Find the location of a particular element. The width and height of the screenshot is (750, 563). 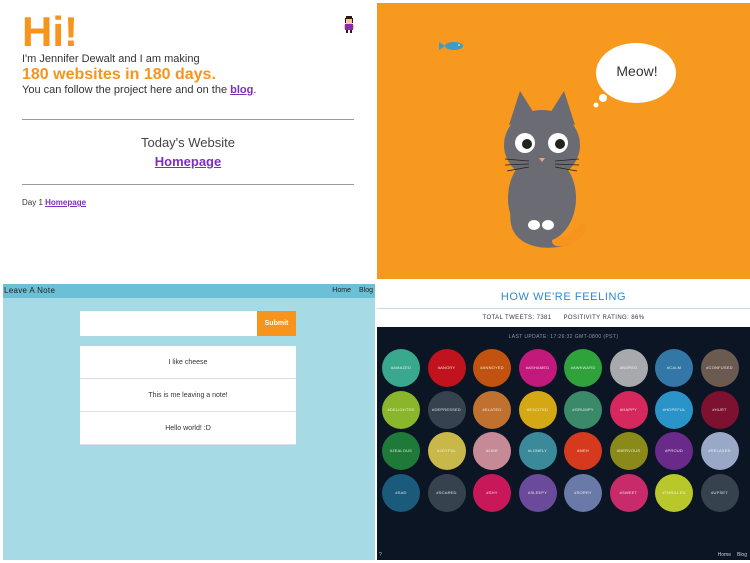

cat-scene is located at coordinates (557, 145).